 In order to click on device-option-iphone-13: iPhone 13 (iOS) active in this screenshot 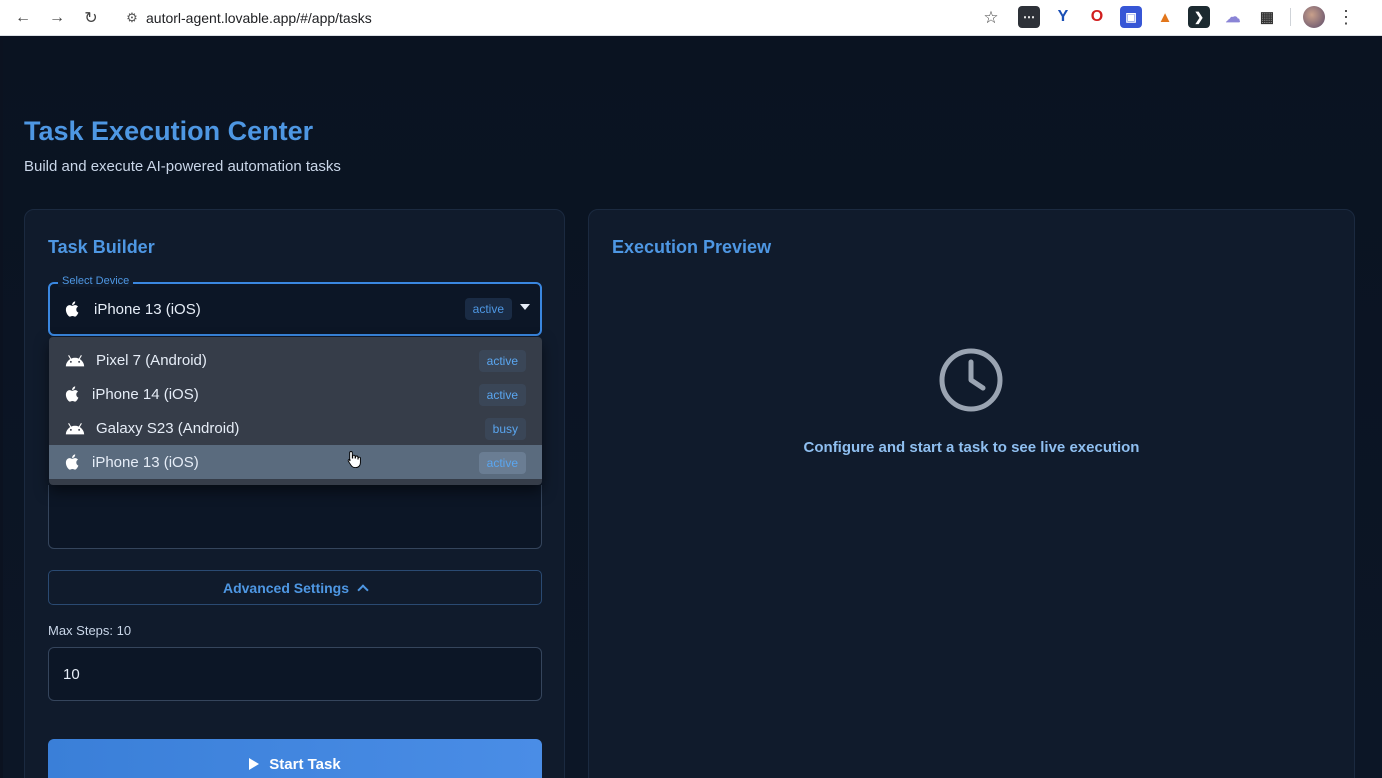, I will do `click(295, 462)`.